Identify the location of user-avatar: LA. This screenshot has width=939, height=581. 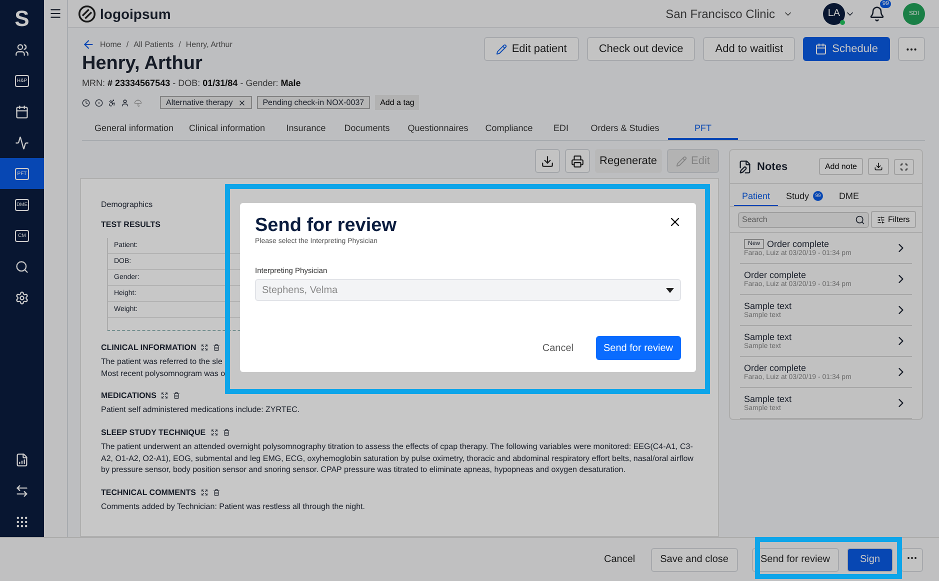
(834, 13).